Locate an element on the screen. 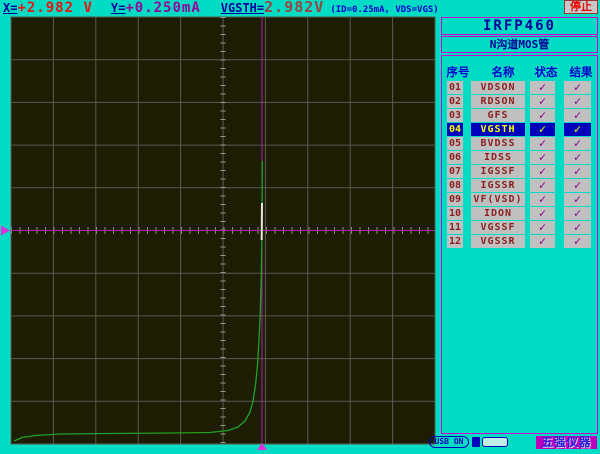 The width and height of the screenshot is (600, 454). stop-button: 停止 is located at coordinates (581, 7).